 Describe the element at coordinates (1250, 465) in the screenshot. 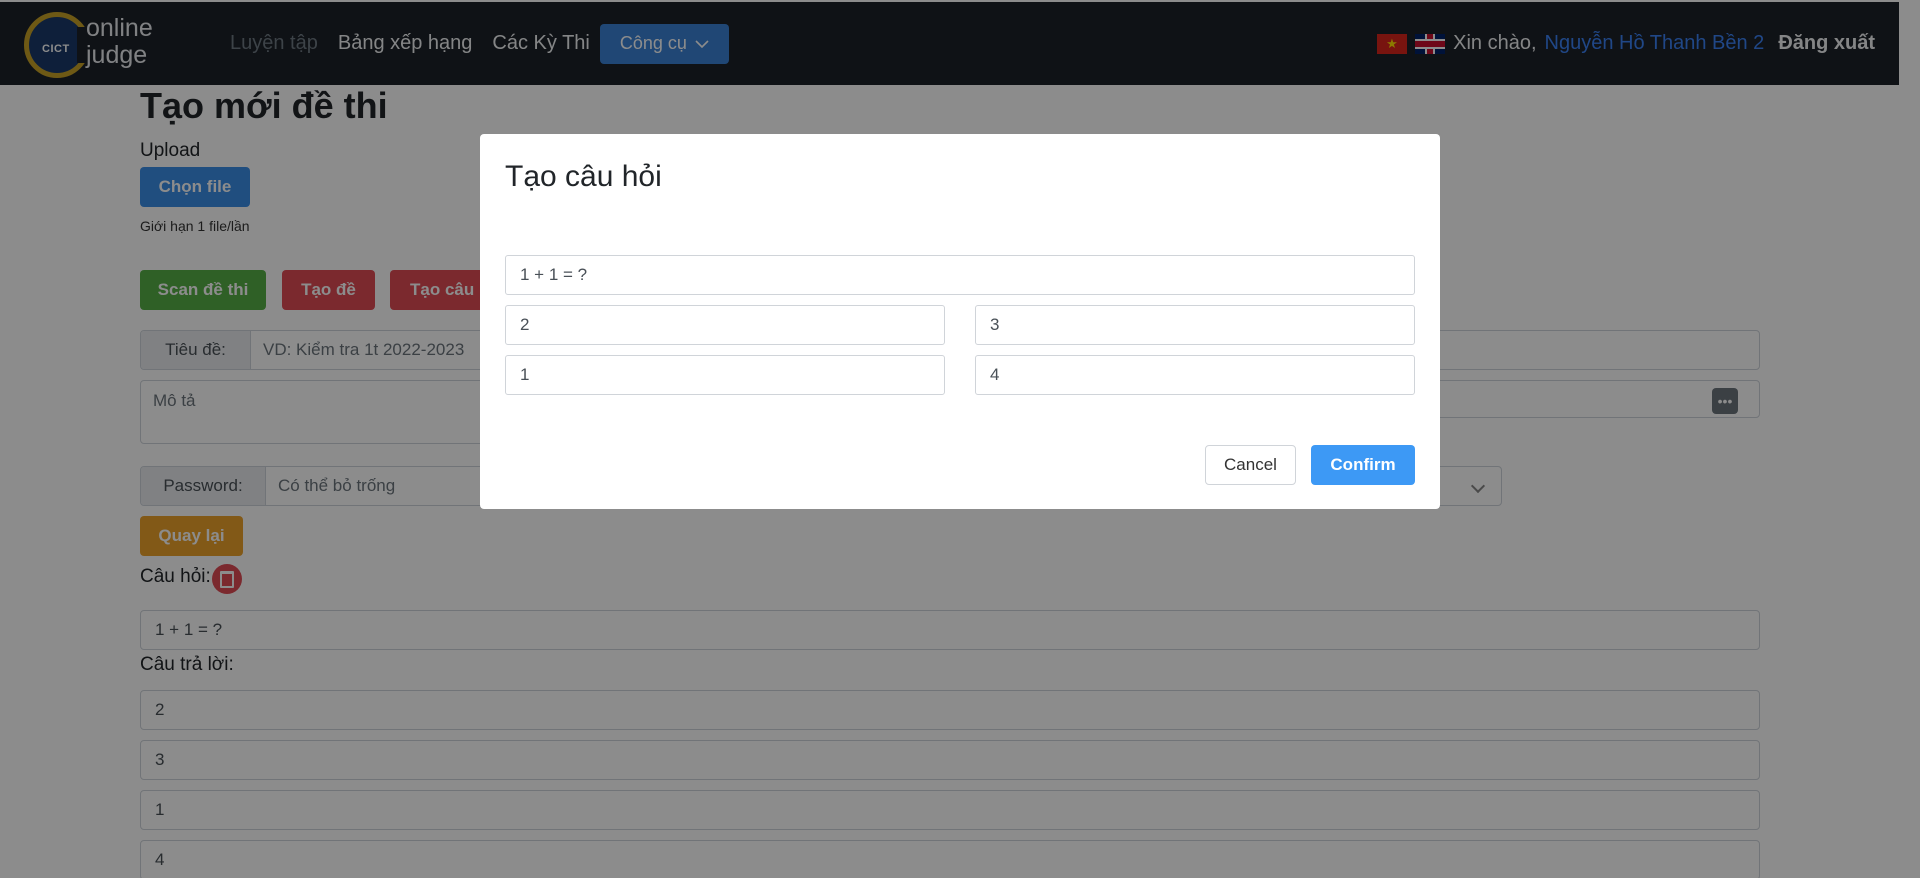

I see `cancel-button: Cancel` at that location.